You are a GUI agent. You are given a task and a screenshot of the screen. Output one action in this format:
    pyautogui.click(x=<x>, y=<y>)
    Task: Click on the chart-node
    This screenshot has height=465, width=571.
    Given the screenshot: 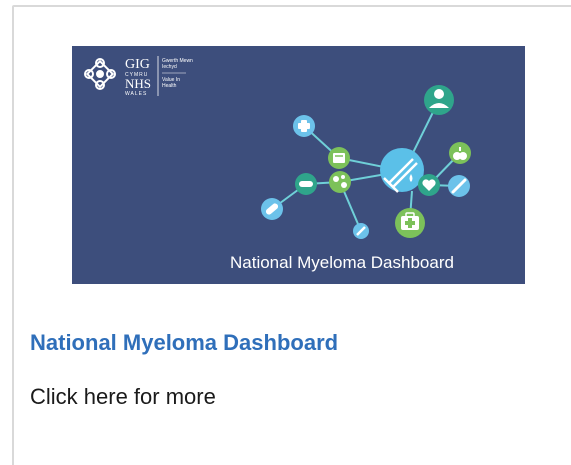 What is the action you would take?
    pyautogui.click(x=339, y=158)
    